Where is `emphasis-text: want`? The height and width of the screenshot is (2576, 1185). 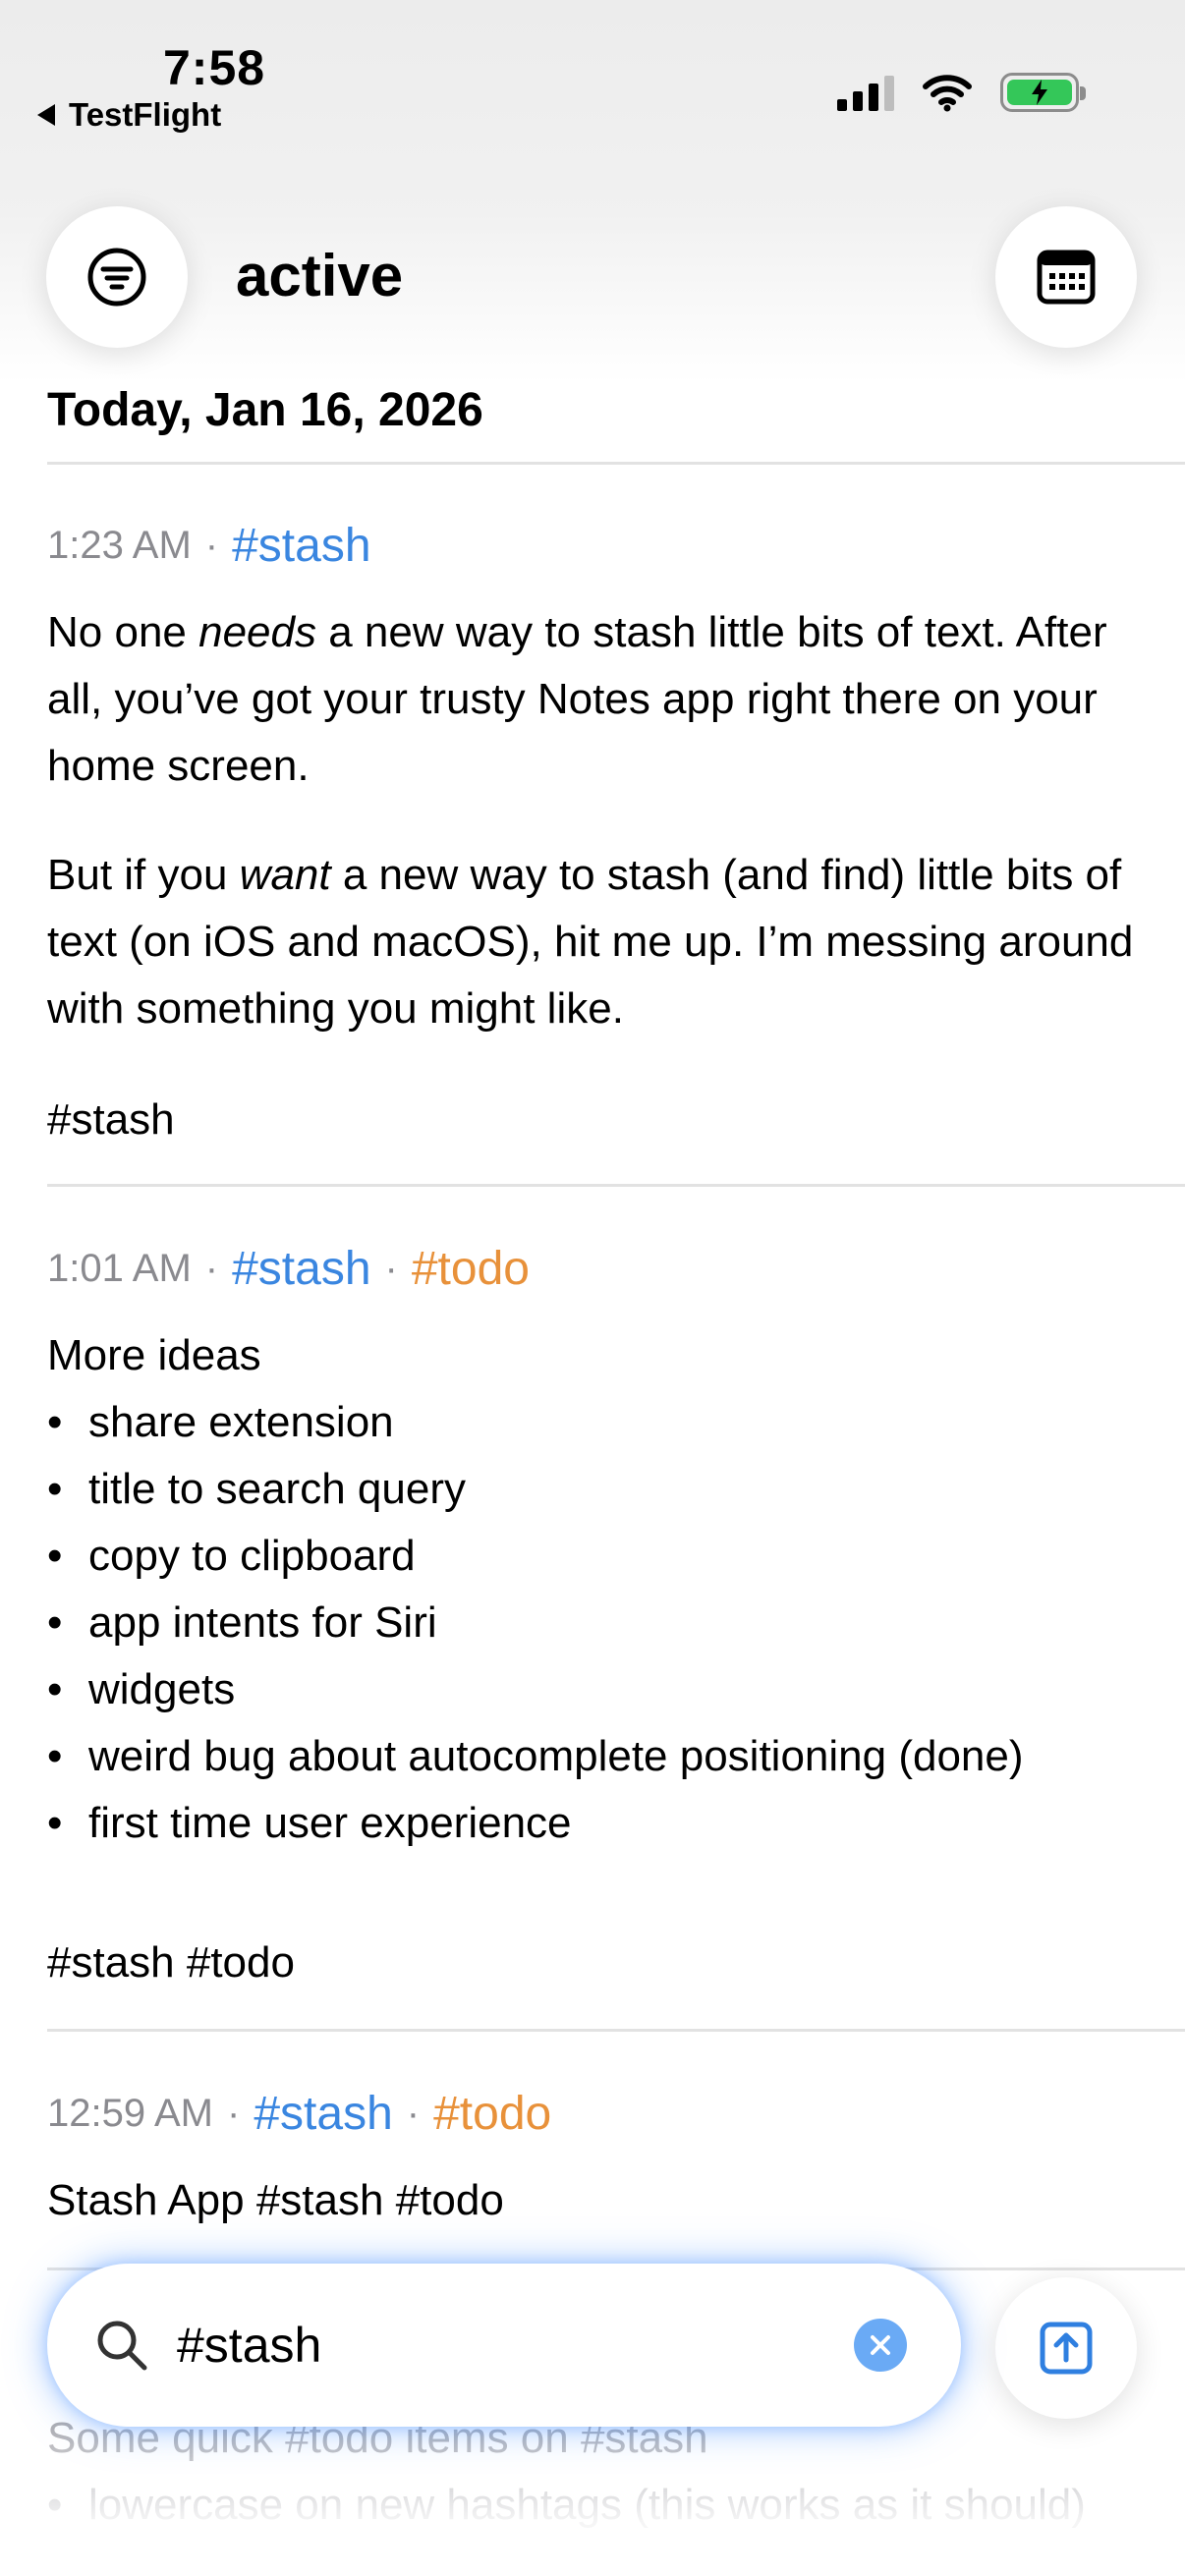 emphasis-text: want is located at coordinates (285, 875).